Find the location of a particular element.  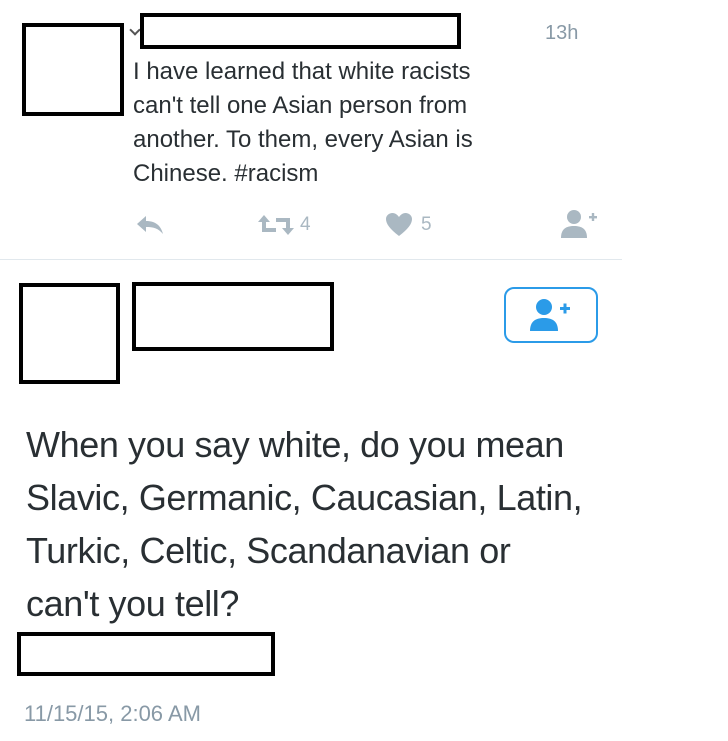

follow-action is located at coordinates (580, 224).